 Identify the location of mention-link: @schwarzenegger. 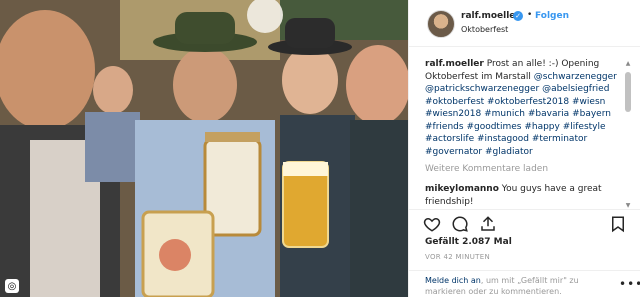
(575, 77).